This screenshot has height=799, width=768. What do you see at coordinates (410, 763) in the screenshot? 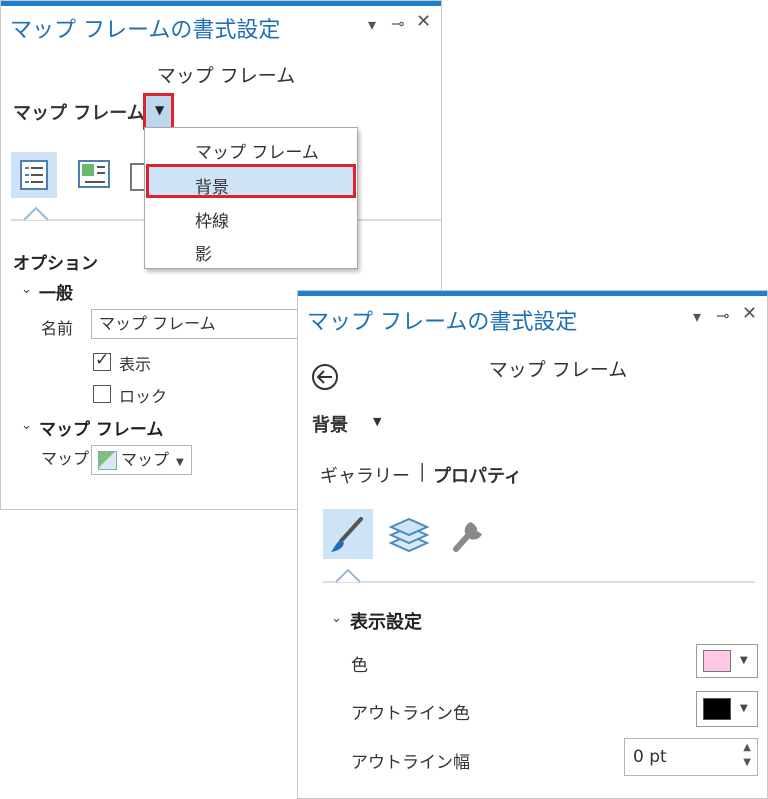
I see `outline-width-label: アウトライン幅` at bounding box center [410, 763].